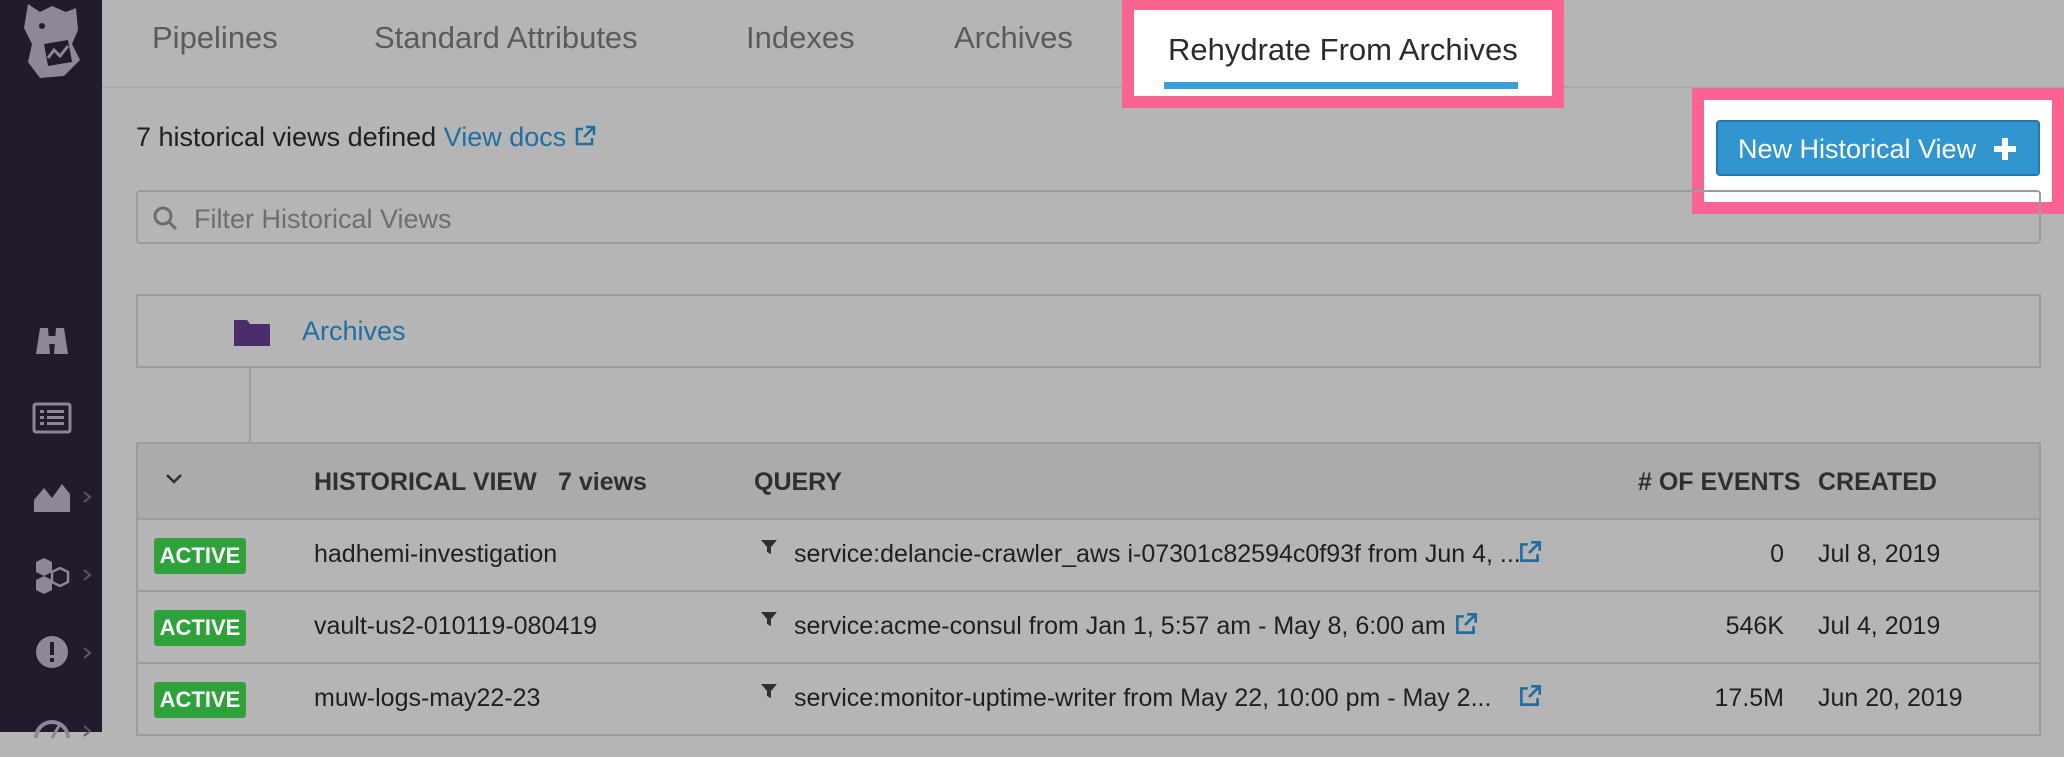 The image size is (2064, 757). What do you see at coordinates (286, 137) in the screenshot?
I see `views-count-text: 7 historical views defined` at bounding box center [286, 137].